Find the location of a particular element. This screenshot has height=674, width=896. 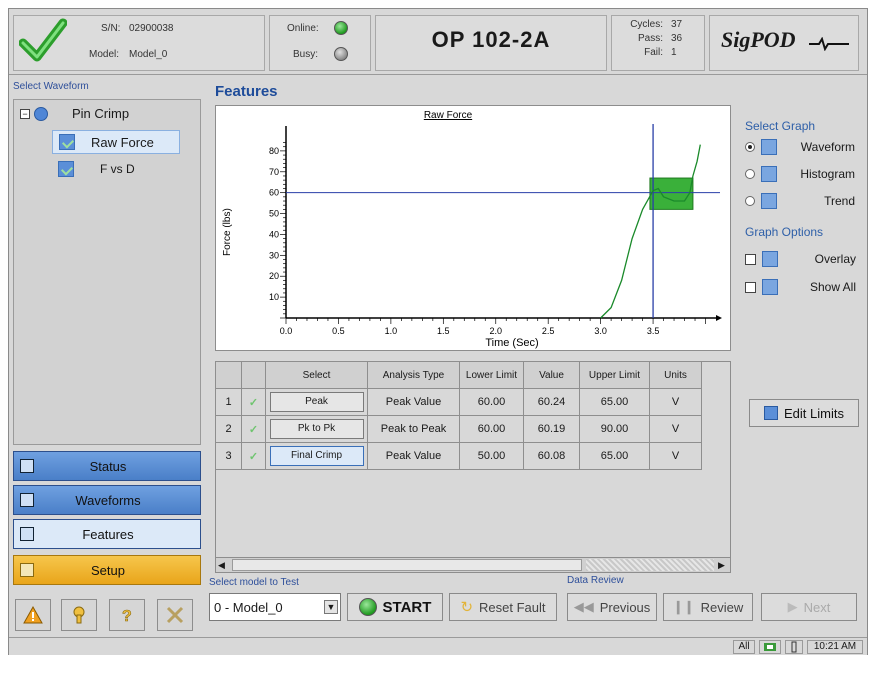

value-cell: 60.08 is located at coordinates (551, 456).